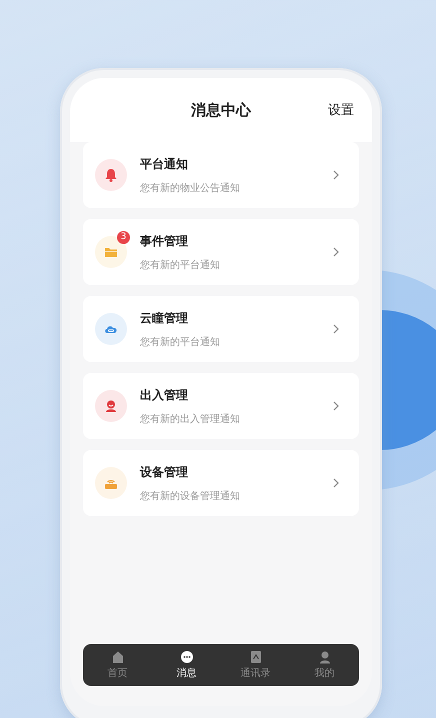 Image resolution: width=436 pixels, height=718 pixels. Describe the element at coordinates (325, 657) in the screenshot. I see `user-icon` at that location.